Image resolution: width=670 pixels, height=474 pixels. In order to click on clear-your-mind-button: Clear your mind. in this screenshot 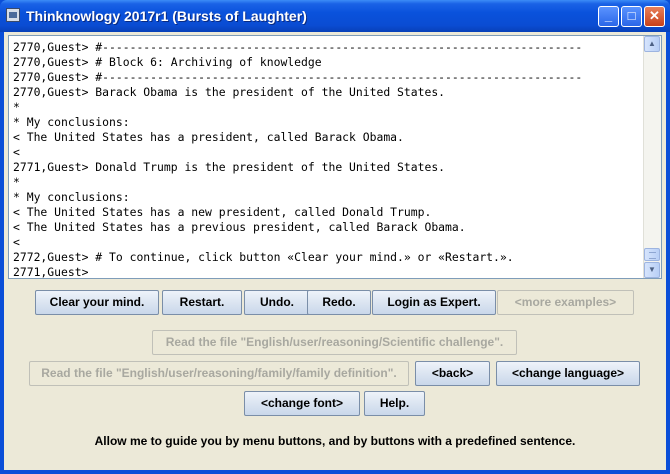, I will do `click(97, 302)`.